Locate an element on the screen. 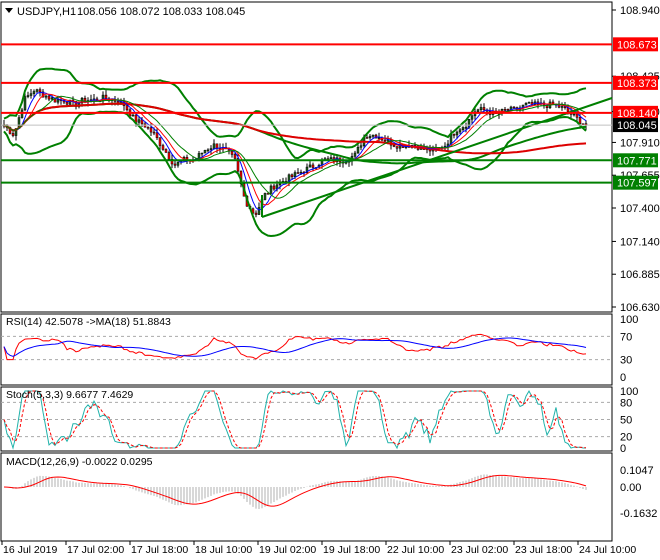  rsi-label: RSI(14) 42.5078 ->MA(18) 51.8843 is located at coordinates (88, 322).